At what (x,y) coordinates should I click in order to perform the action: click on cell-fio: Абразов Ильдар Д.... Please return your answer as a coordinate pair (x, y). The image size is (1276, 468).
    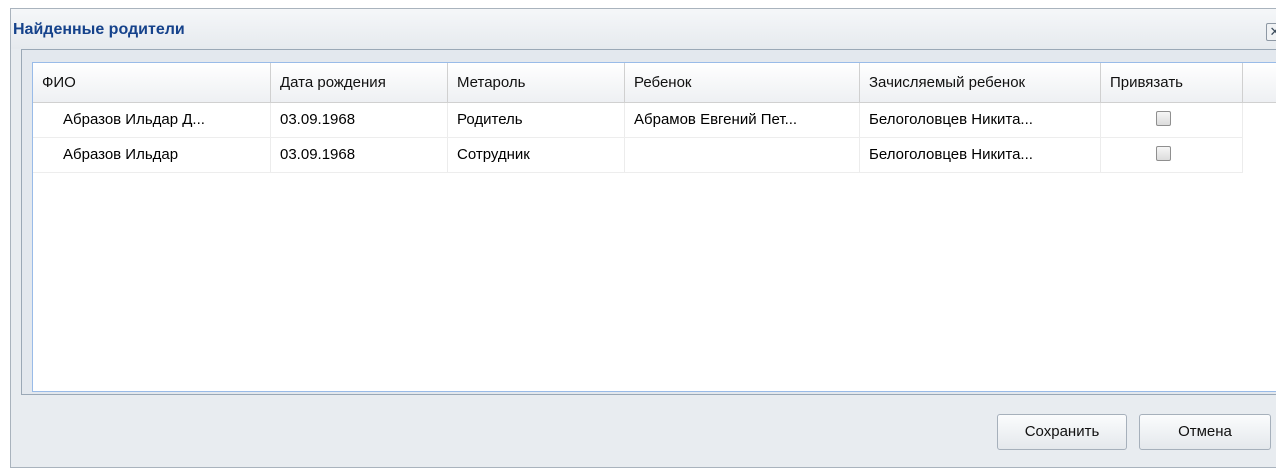
    Looking at the image, I should click on (152, 120).